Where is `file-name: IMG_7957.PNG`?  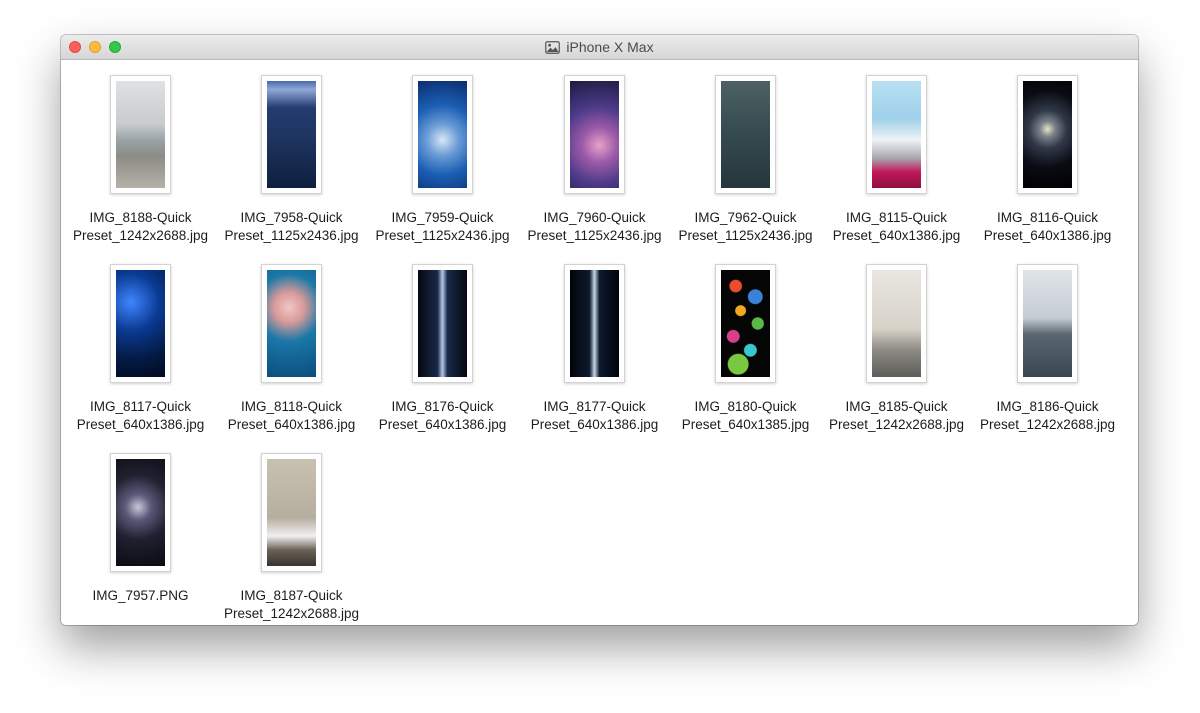 file-name: IMG_7957.PNG is located at coordinates (140, 596).